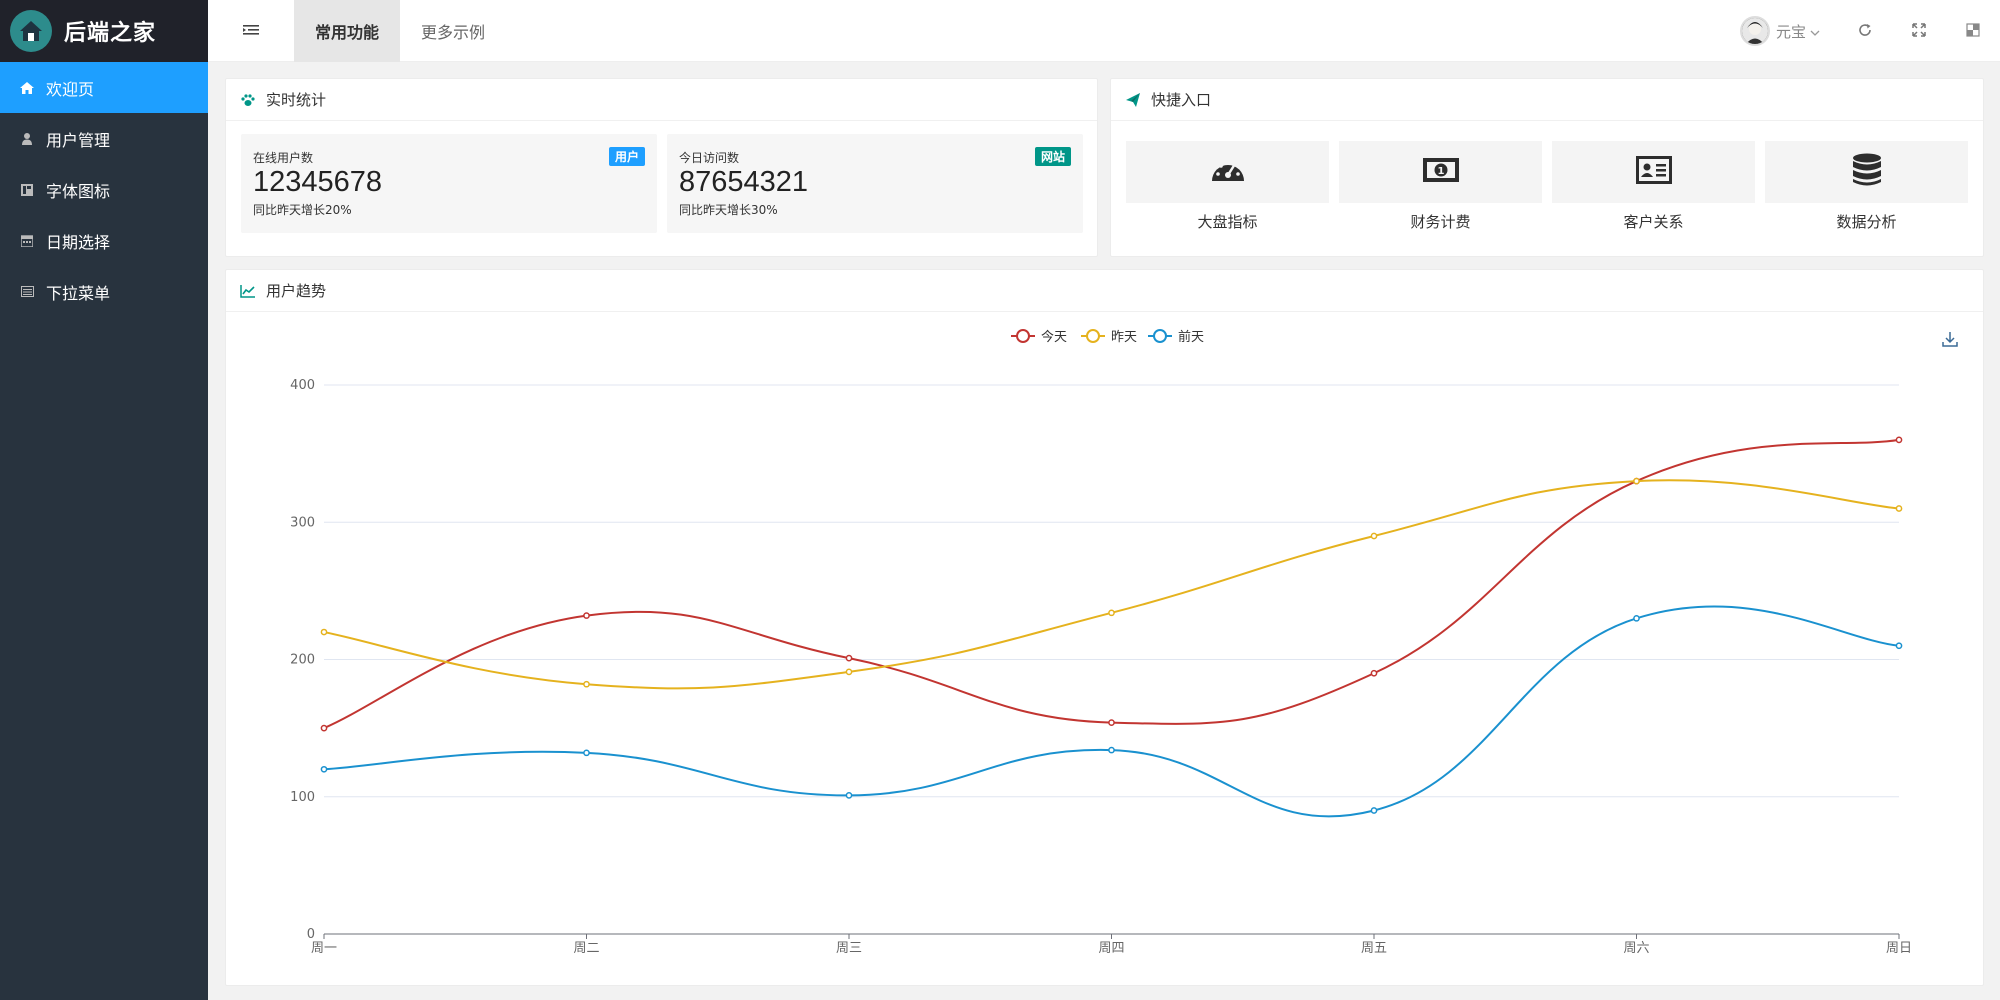  Describe the element at coordinates (78, 242) in the screenshot. I see `sidebar-item-label: 日期选择` at that location.